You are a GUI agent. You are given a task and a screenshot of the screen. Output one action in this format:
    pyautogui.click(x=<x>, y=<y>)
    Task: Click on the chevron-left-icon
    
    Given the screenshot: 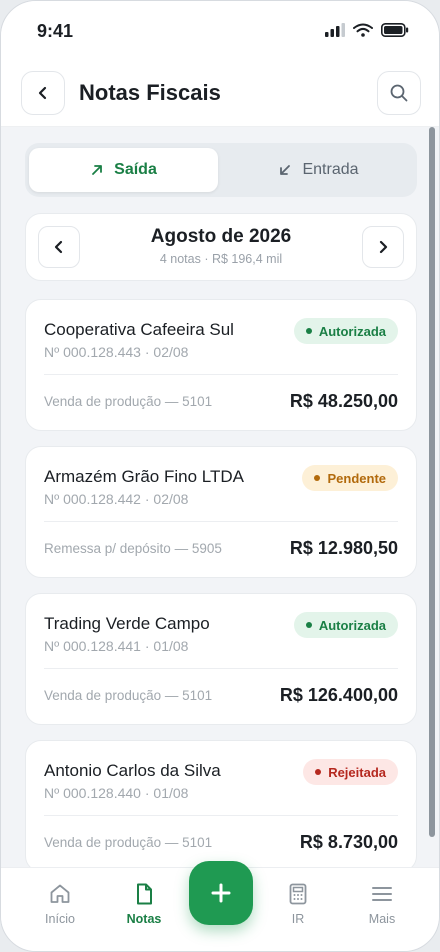 What is the action you would take?
    pyautogui.click(x=42, y=93)
    